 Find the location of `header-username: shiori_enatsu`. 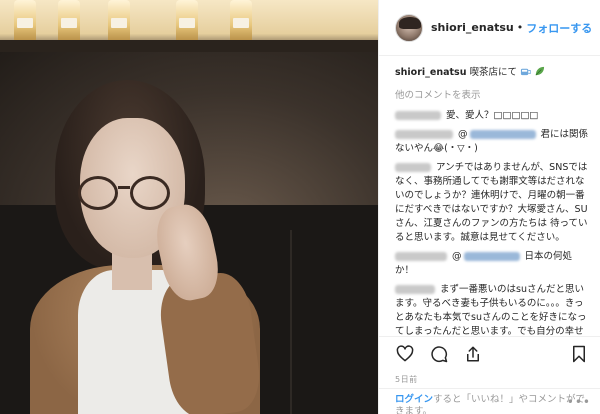

header-username: shiori_enatsu is located at coordinates (472, 27).